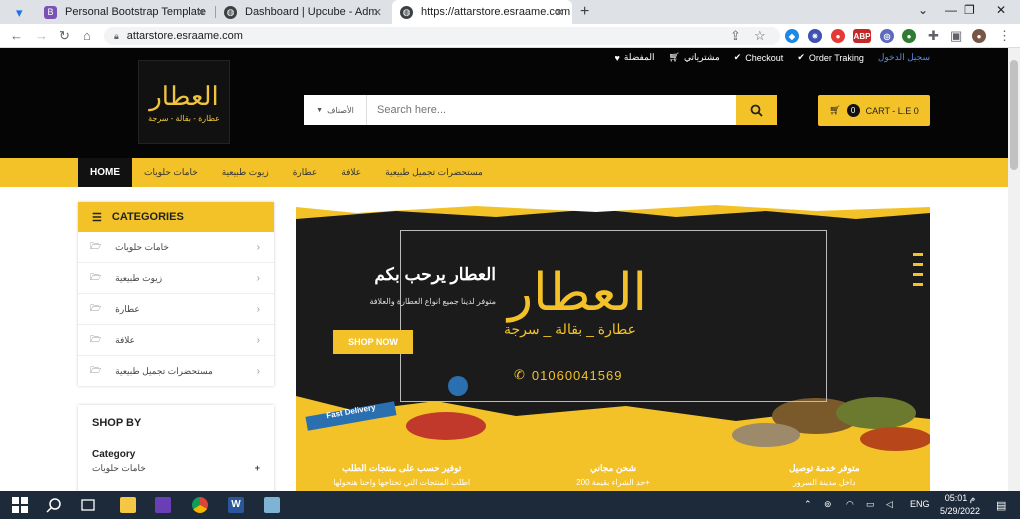 This screenshot has height=519, width=1020. Describe the element at coordinates (176, 309) in the screenshot. I see `category-item: 🗁 عطارة ›` at that location.